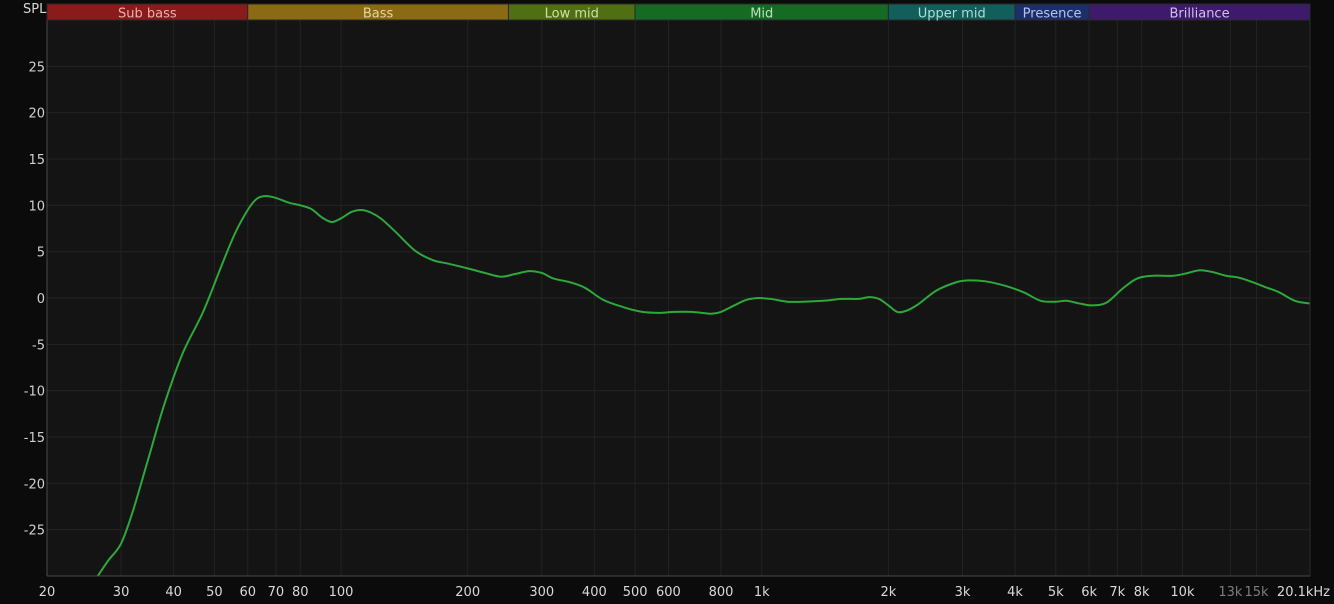 This screenshot has height=604, width=1334. Describe the element at coordinates (341, 592) in the screenshot. I see `x-tick-label: 100` at that location.